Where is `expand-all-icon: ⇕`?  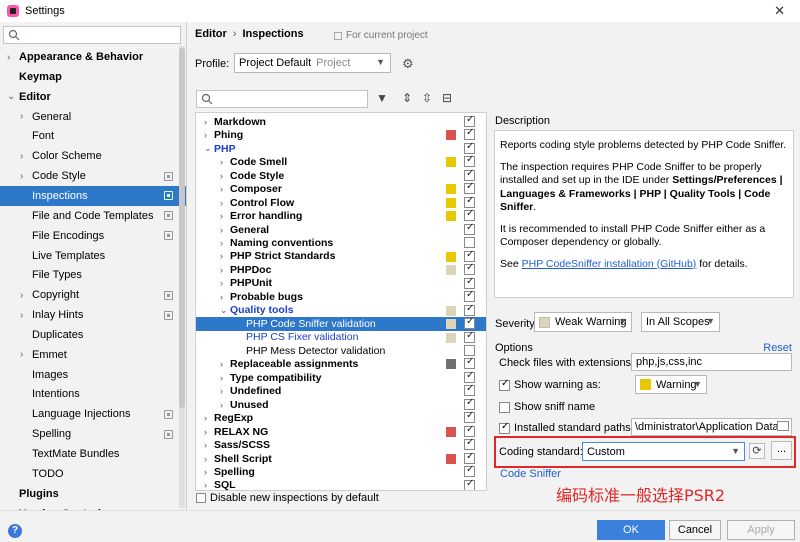 expand-all-icon: ⇕ is located at coordinates (407, 98).